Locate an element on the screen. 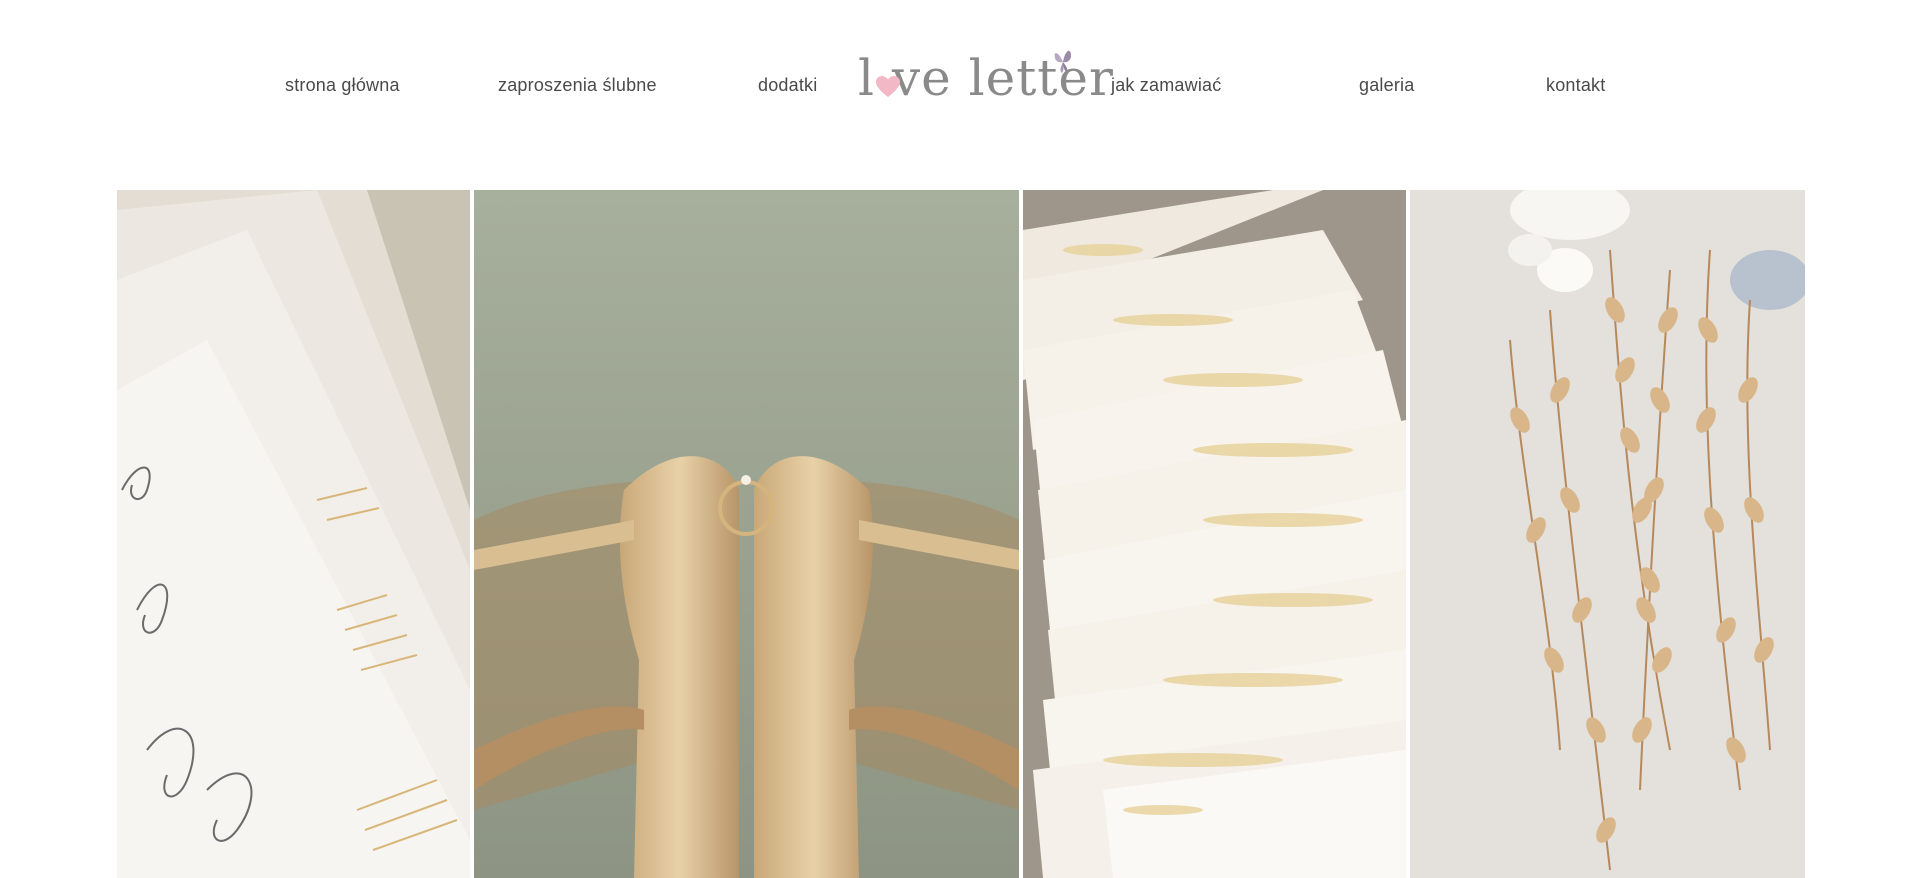 This screenshot has height=878, width=1920. nav-invitations: zaproszenia ślubne is located at coordinates (577, 85).